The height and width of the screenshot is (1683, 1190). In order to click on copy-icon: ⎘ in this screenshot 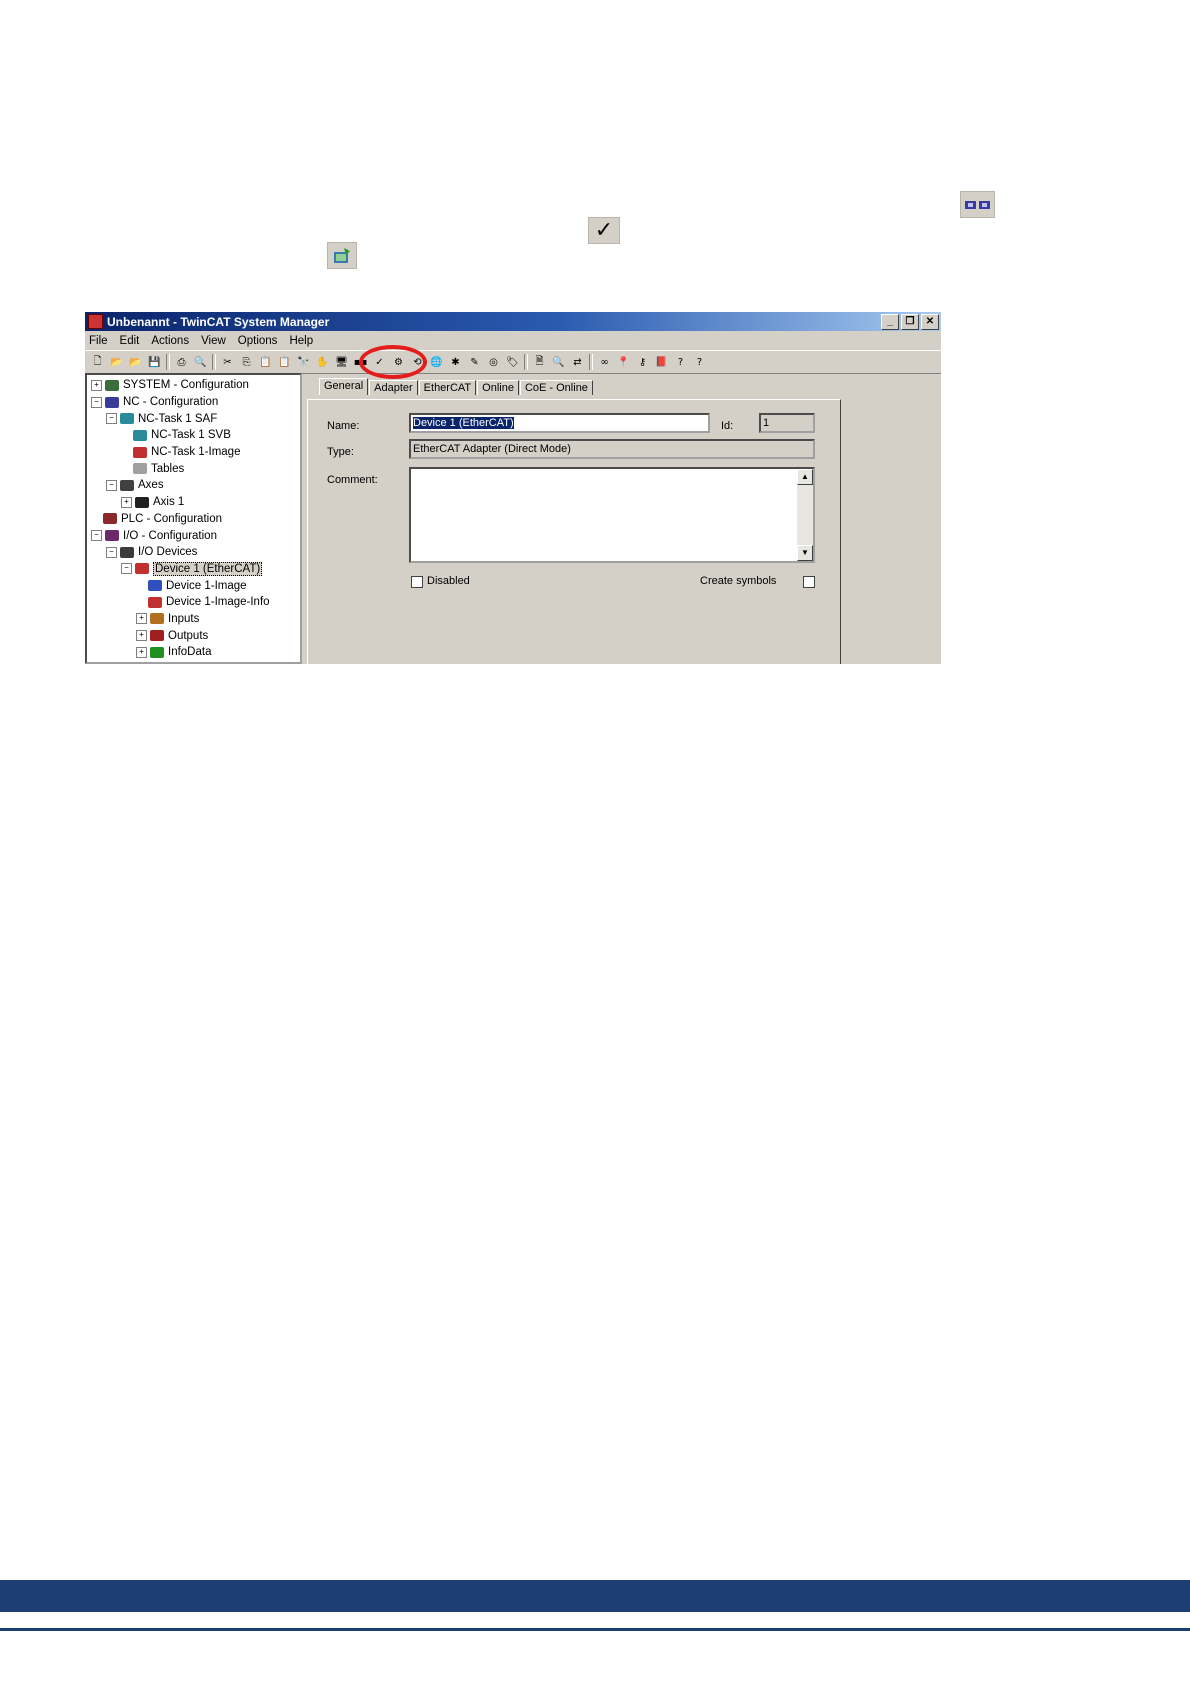, I will do `click(246, 362)`.